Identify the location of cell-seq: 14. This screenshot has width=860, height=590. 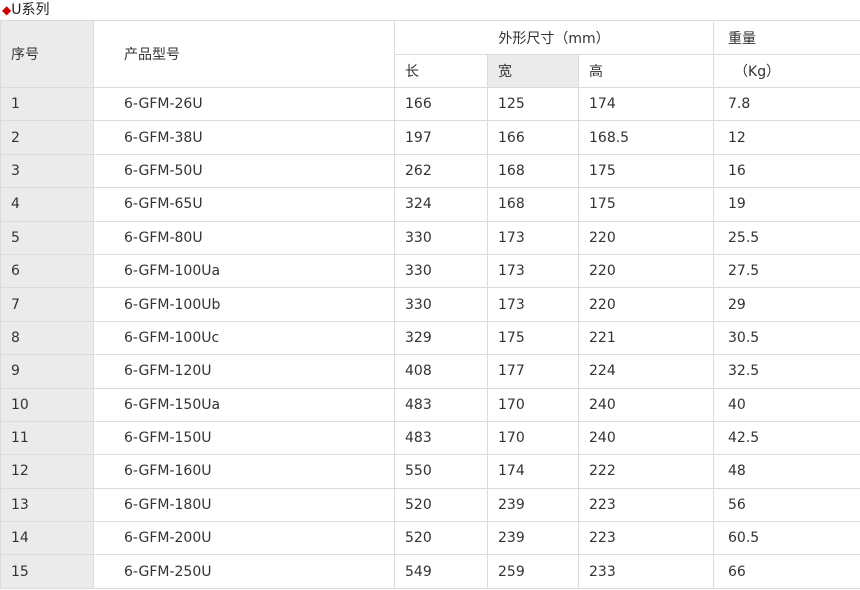
(47, 538).